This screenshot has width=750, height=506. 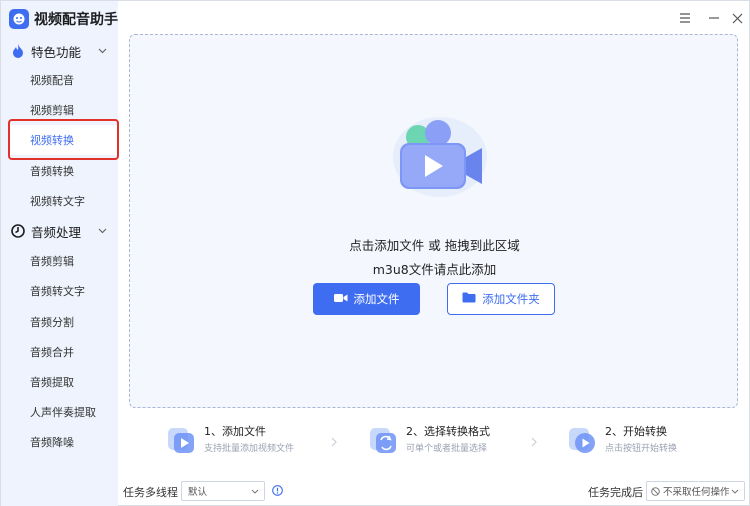 I want to click on threads-label: 任务多线程, so click(x=150, y=492).